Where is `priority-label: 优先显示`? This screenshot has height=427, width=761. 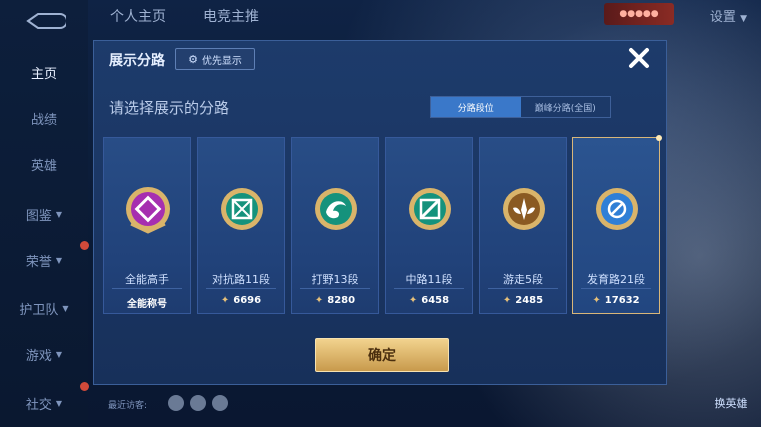
priority-label: 优先显示 is located at coordinates (221, 61).